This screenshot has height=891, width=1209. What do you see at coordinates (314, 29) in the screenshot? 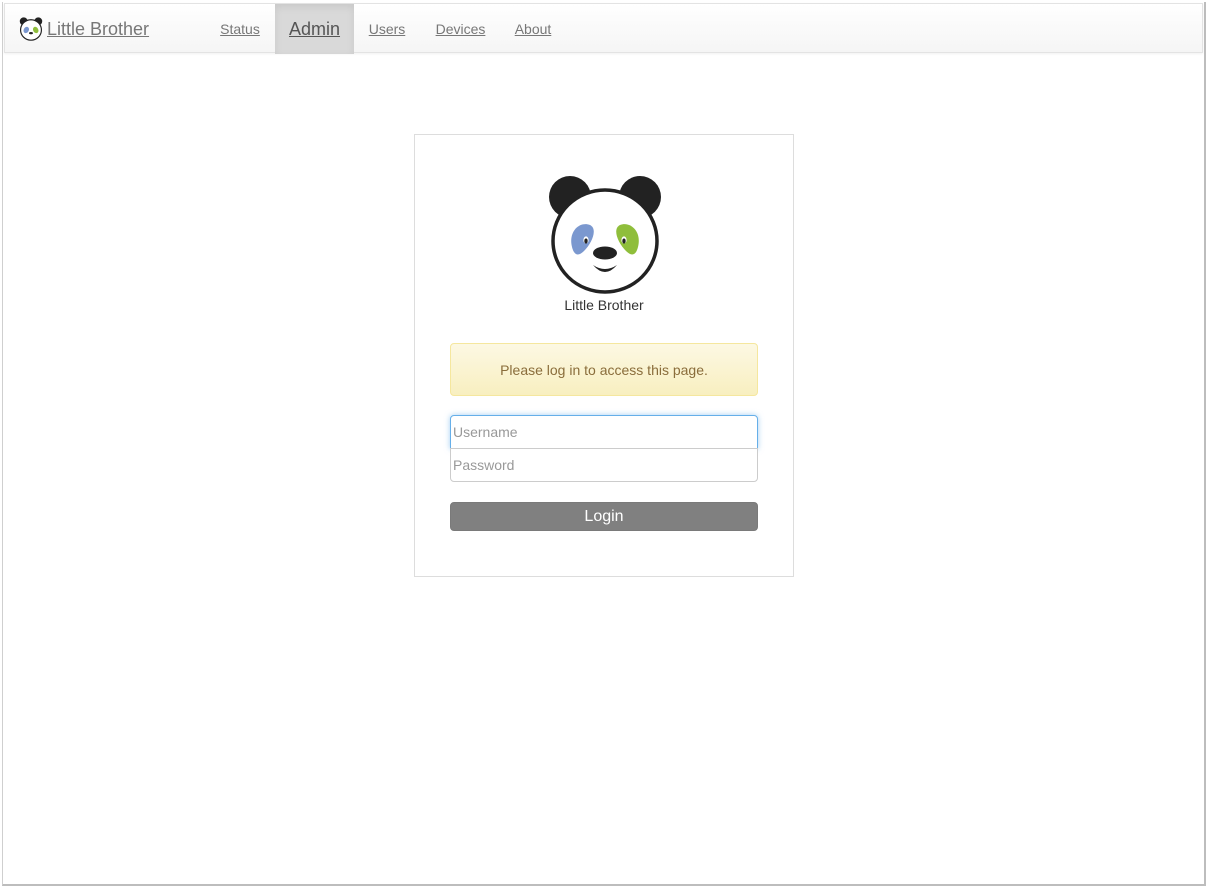
I see `nav-admin: Admin` at bounding box center [314, 29].